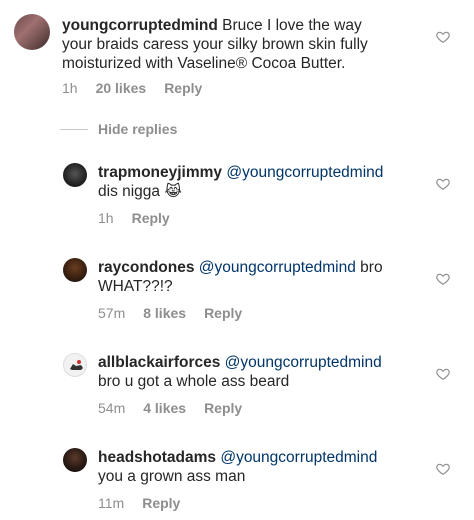  Describe the element at coordinates (121, 88) in the screenshot. I see `comment-likes: 20 likes` at that location.